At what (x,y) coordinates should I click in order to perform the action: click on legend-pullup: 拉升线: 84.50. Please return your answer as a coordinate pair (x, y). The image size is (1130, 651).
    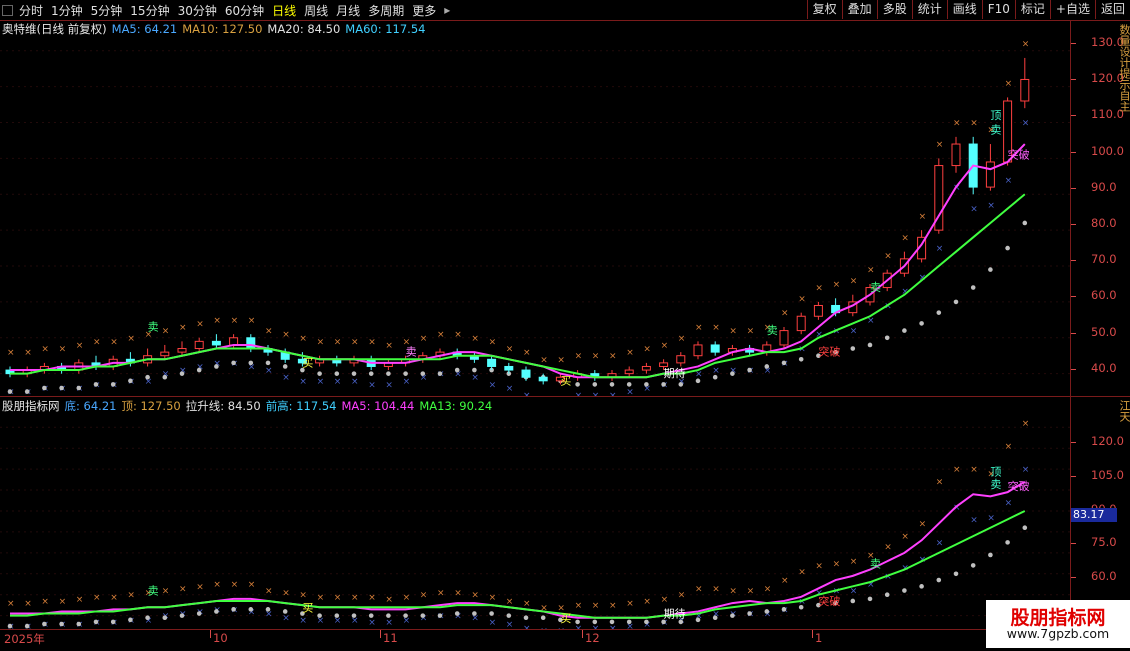
    Looking at the image, I should click on (223, 406).